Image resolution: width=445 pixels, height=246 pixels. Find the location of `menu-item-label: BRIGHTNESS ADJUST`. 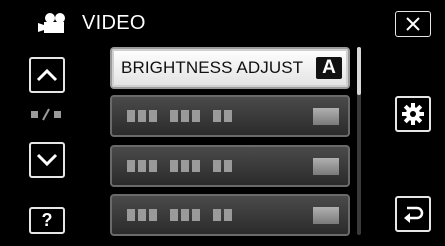

menu-item-label: BRIGHTNESS ADJUST is located at coordinates (212, 67).